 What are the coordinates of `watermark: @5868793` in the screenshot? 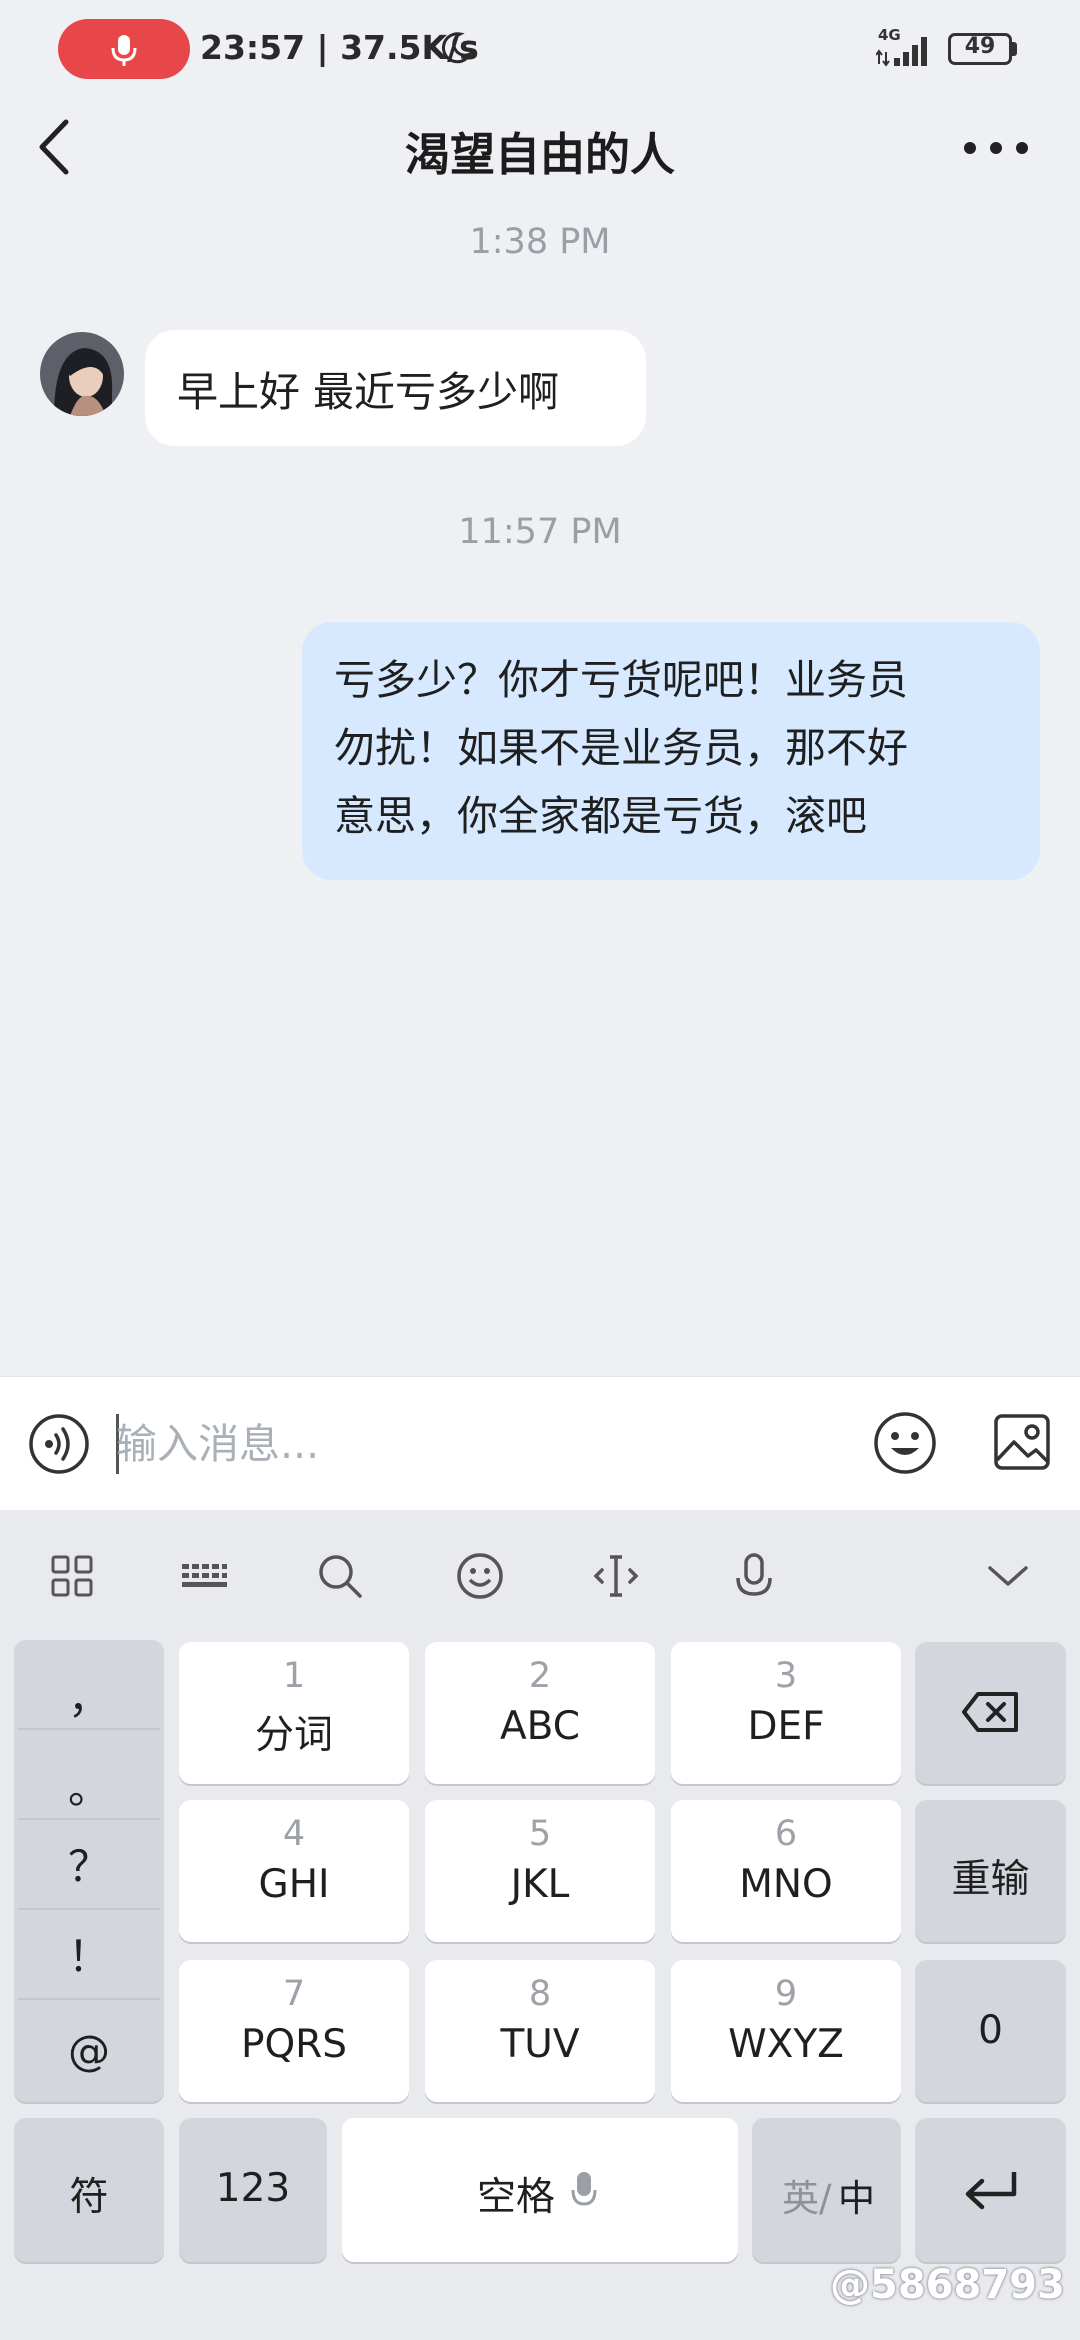 It's located at (947, 2285).